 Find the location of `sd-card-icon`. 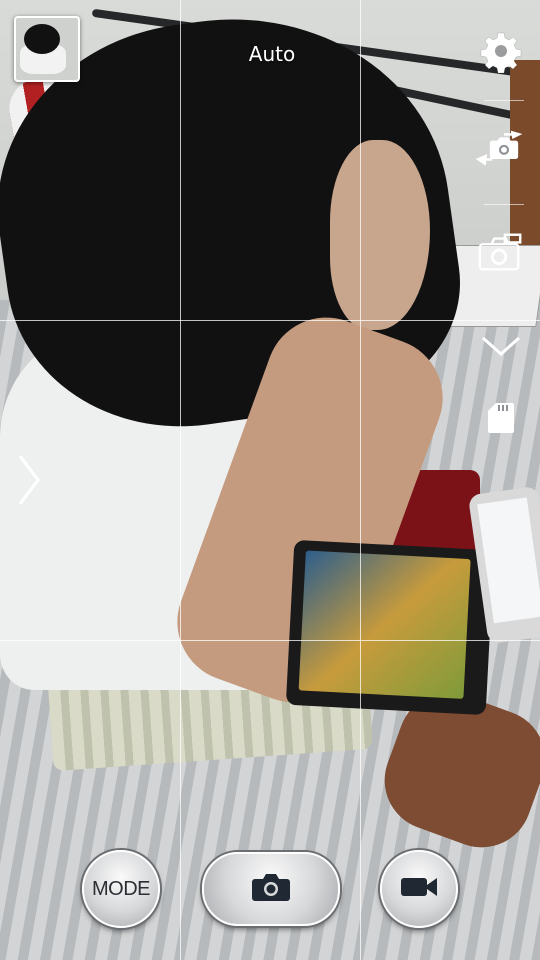

sd-card-icon is located at coordinates (501, 417).